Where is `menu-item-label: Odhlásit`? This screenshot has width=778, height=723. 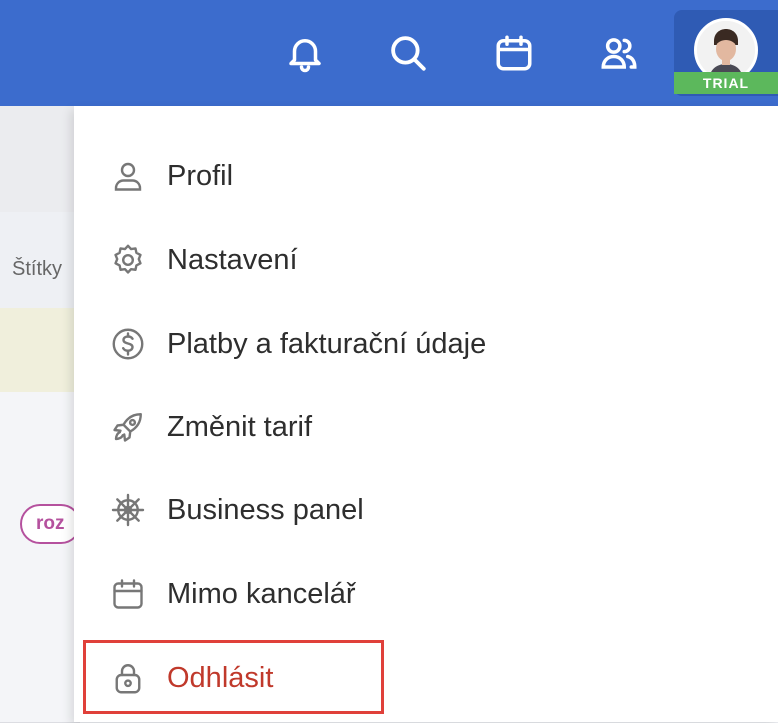 menu-item-label: Odhlásit is located at coordinates (220, 677).